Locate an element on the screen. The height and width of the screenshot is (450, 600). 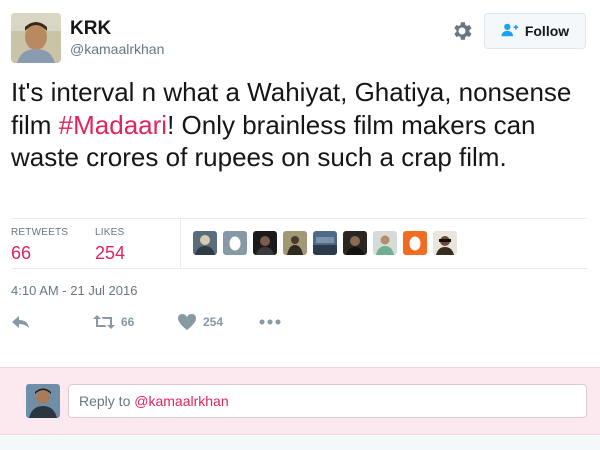
reply-mention: @kamaalrkhan is located at coordinates (181, 401).